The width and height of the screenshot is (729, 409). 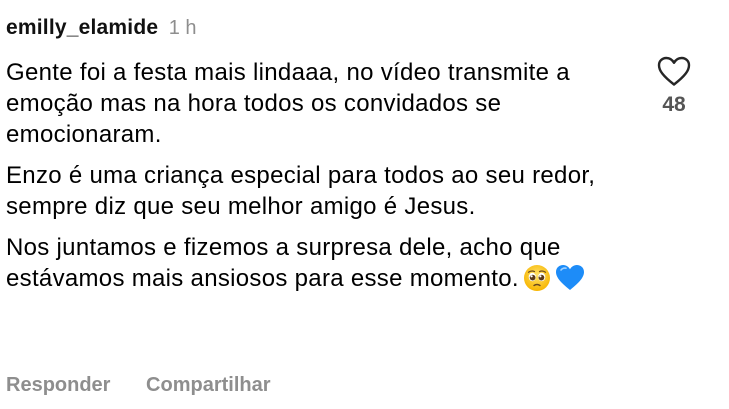 I want to click on timestamp: 1 h, so click(x=182, y=28).